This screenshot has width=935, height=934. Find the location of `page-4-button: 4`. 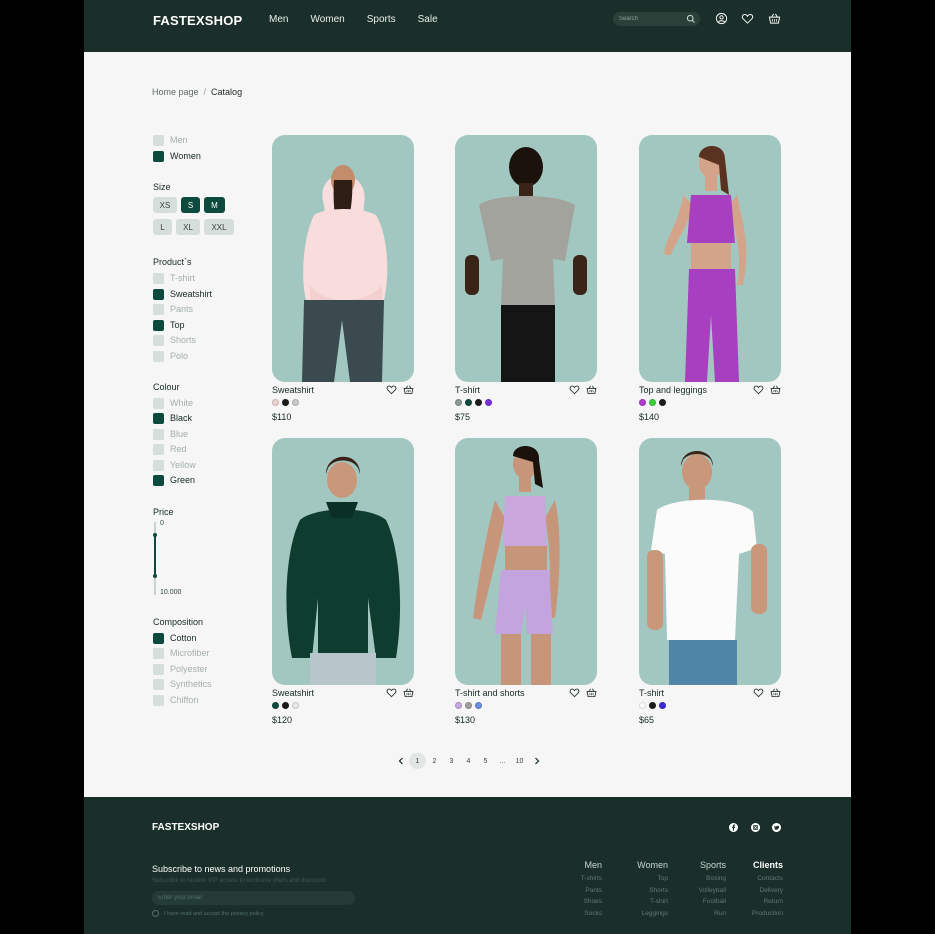

page-4-button: 4 is located at coordinates (468, 761).